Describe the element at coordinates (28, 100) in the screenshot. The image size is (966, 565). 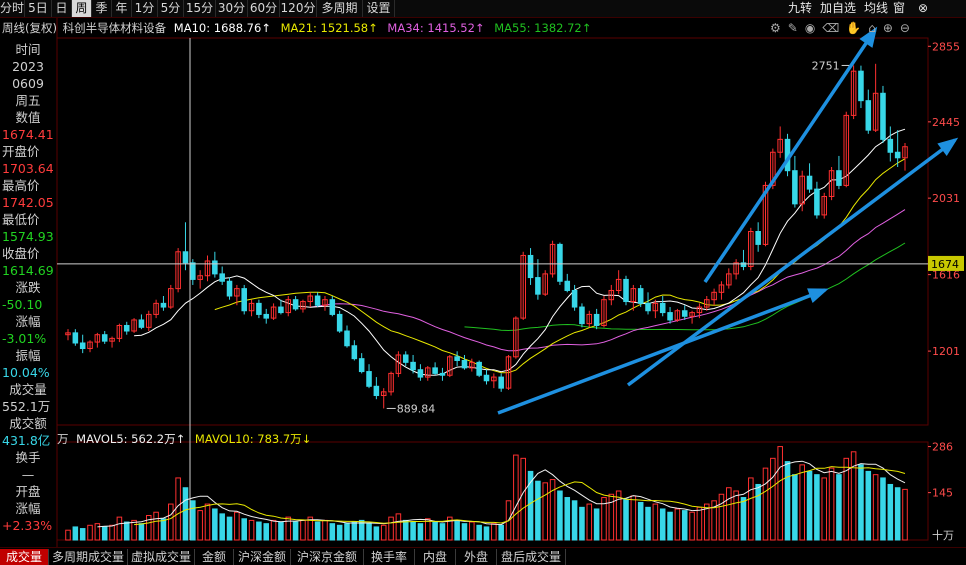
I see `weekday-value: 周五` at that location.